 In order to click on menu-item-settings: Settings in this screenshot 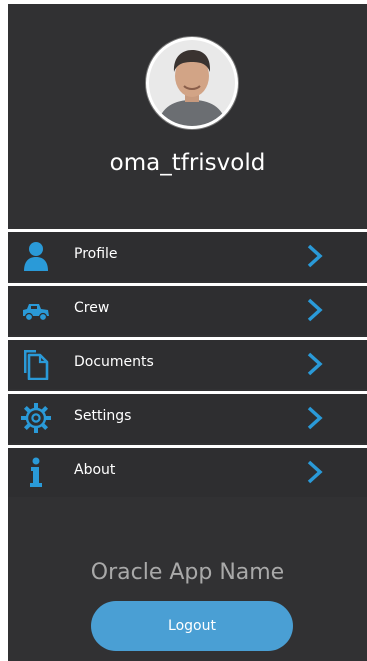, I will do `click(187, 418)`.